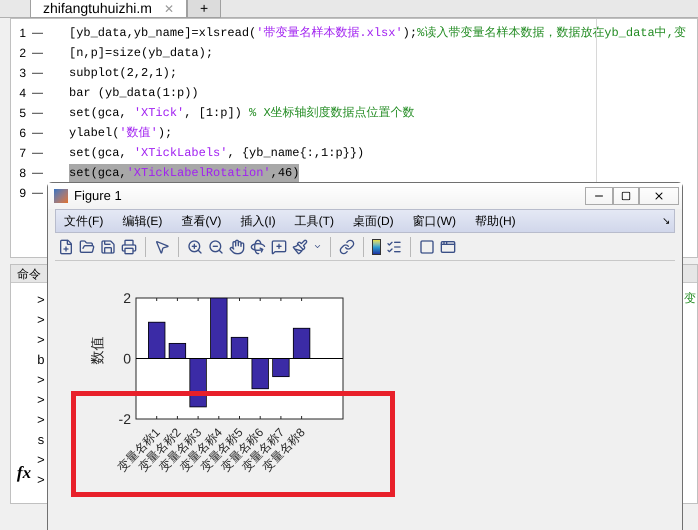  I want to click on editor-tab: +, so click(204, 9).